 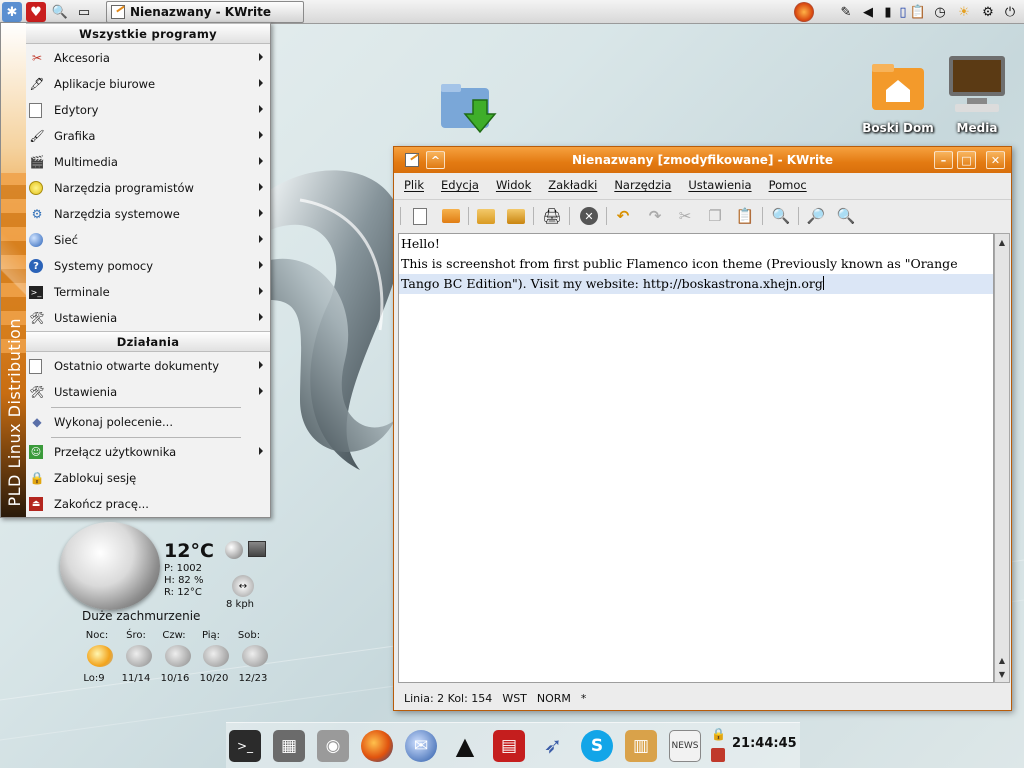 I want to click on print-icon: 🖨, so click(x=552, y=216).